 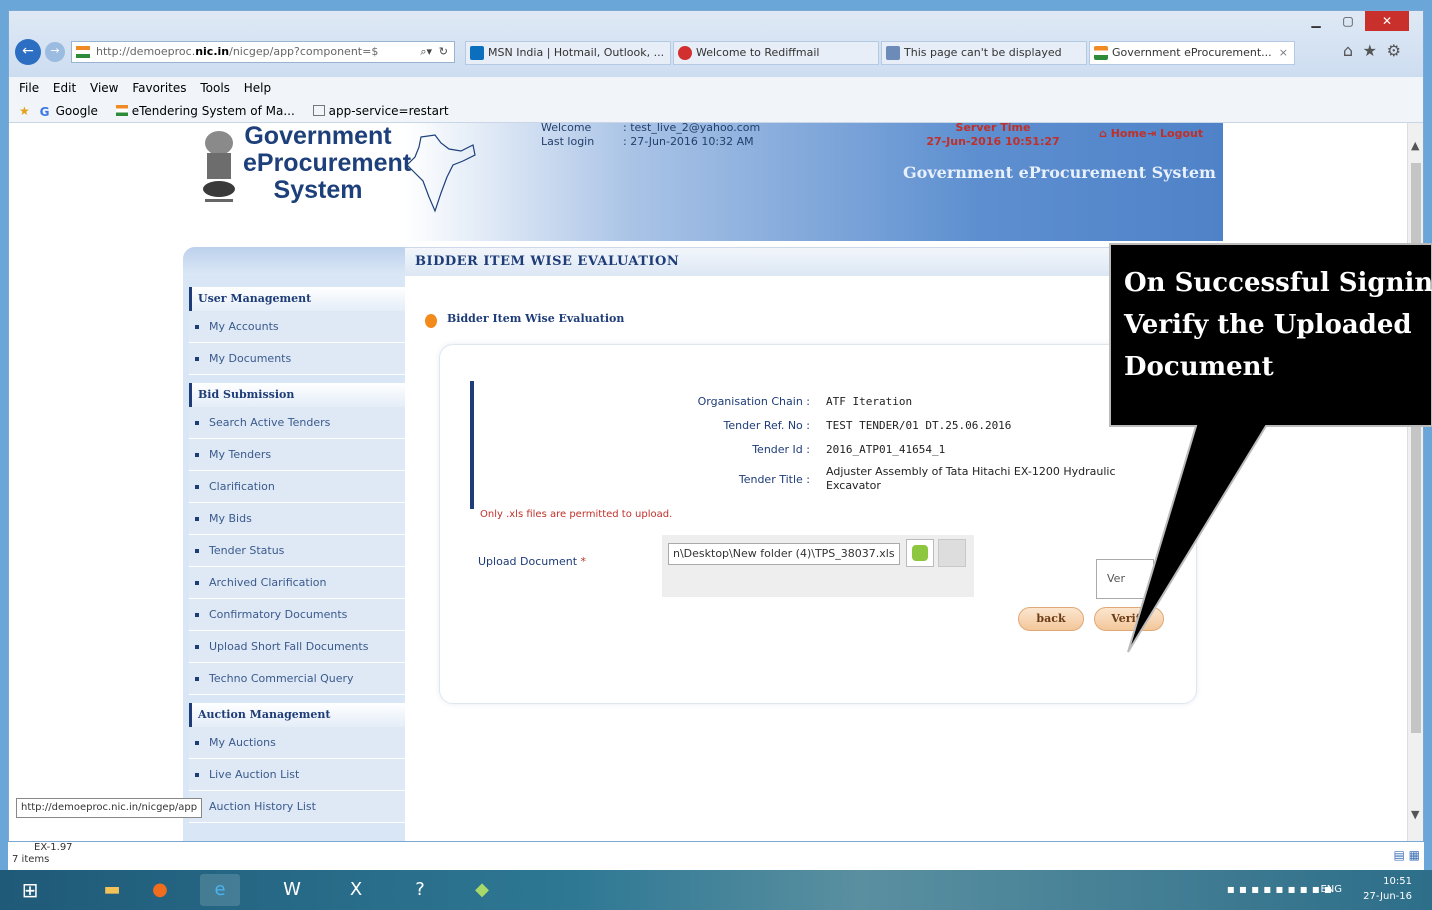 What do you see at coordinates (297, 743) in the screenshot?
I see `sidebar-item-my-auctions: My Auctions` at bounding box center [297, 743].